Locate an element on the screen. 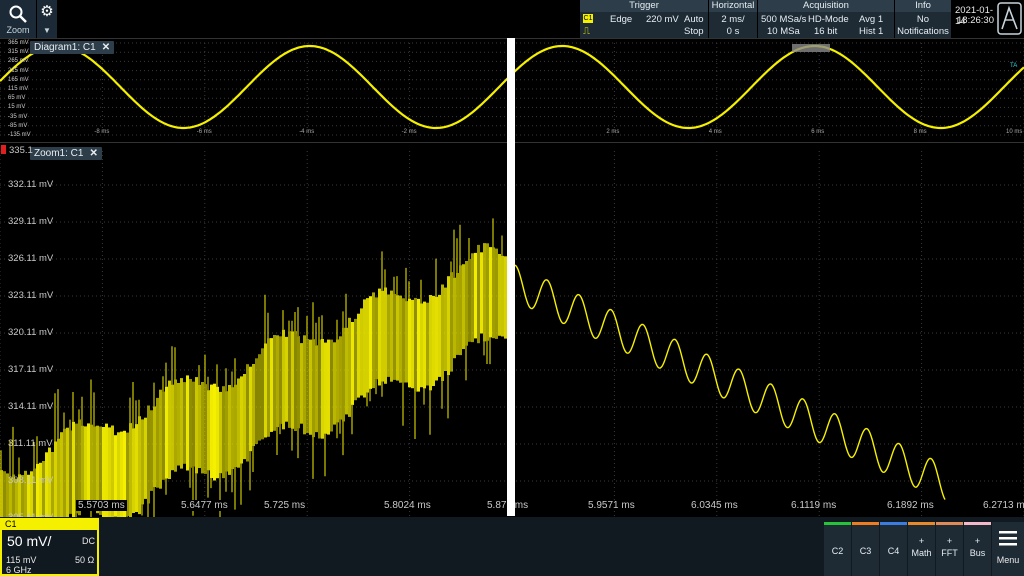  zoom-label: Zoom is located at coordinates (18, 30).